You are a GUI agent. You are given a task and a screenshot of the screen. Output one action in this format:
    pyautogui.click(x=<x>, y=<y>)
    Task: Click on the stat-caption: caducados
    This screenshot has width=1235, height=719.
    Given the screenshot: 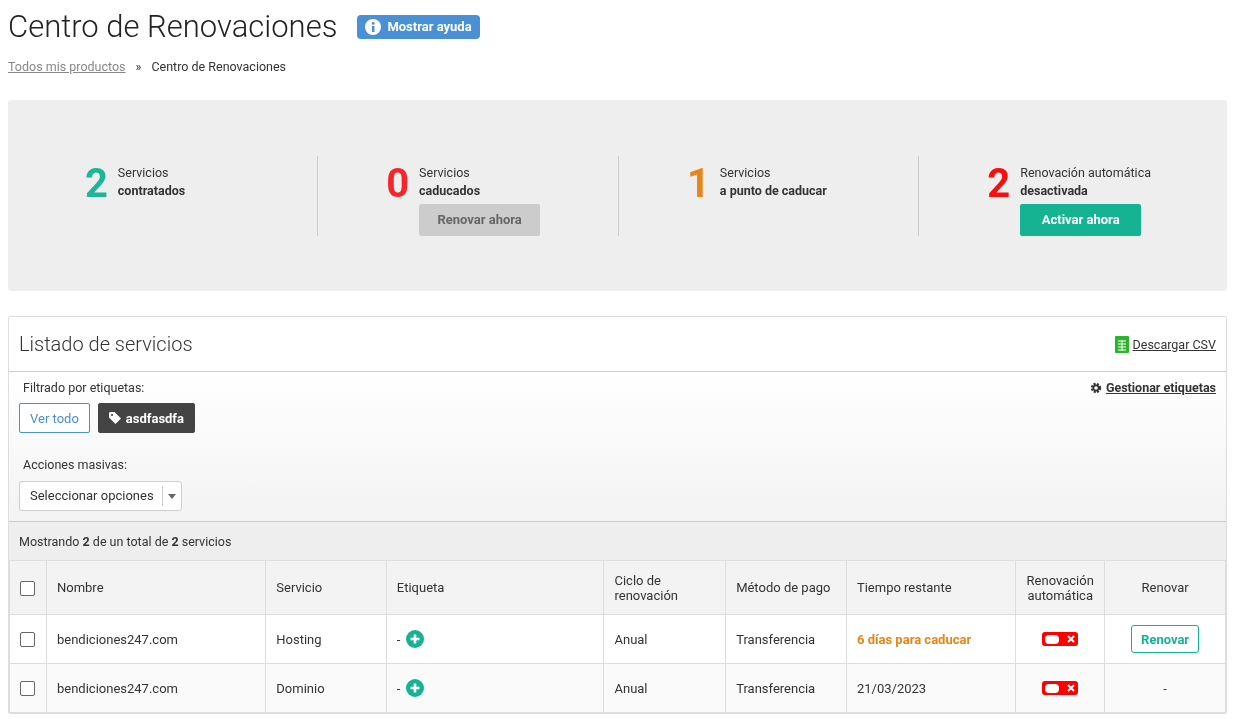 What is the action you would take?
    pyautogui.click(x=450, y=190)
    